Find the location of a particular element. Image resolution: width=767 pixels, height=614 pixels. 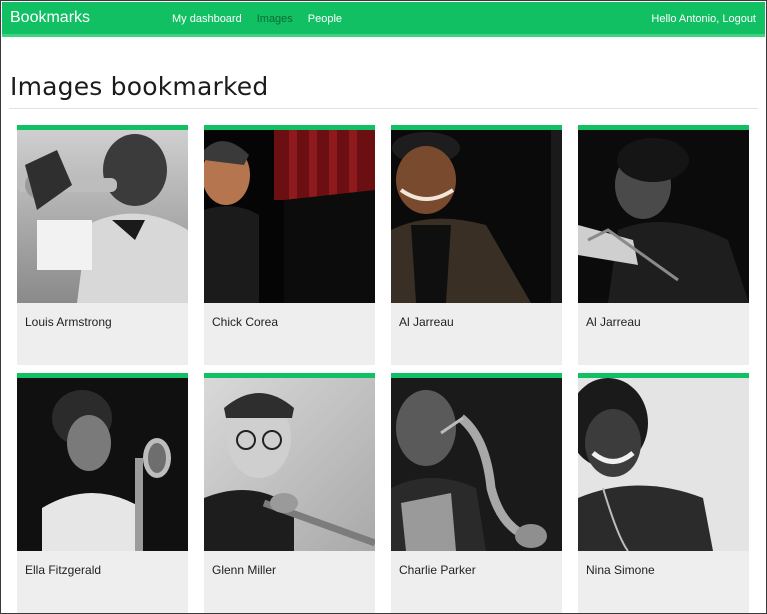

image-card: Glenn Miller is located at coordinates (289, 493).